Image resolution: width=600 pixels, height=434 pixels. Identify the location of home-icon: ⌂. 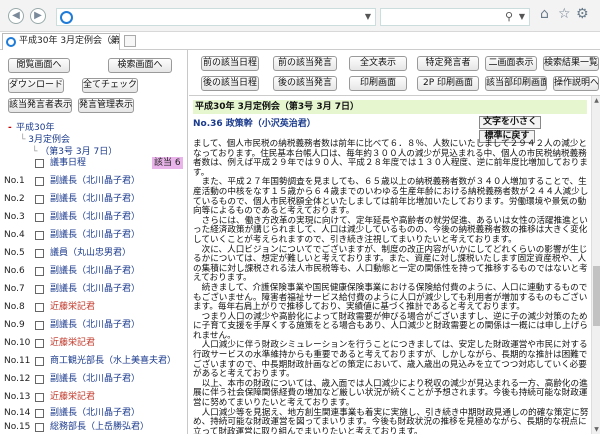
(544, 14).